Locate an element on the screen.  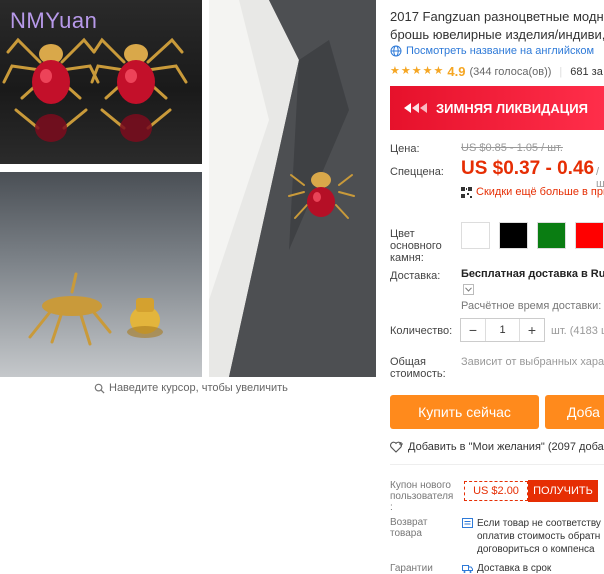
quantity-label: Количество: is located at coordinates (421, 331).